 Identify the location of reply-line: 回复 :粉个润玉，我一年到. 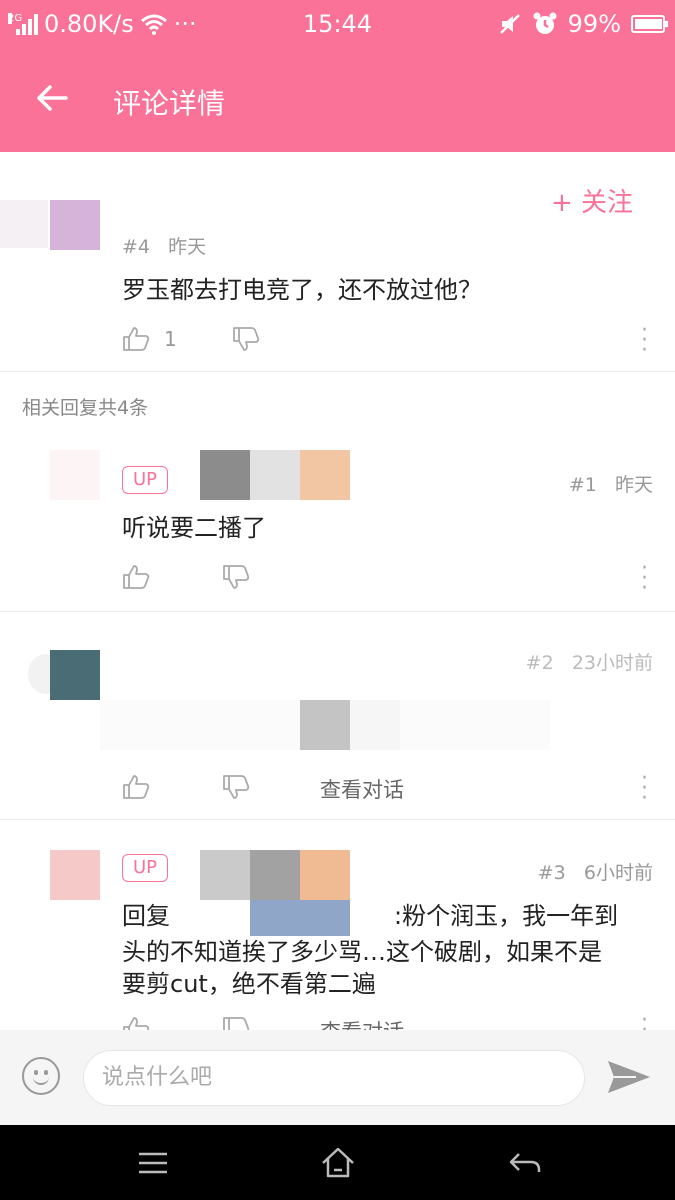
(370, 918).